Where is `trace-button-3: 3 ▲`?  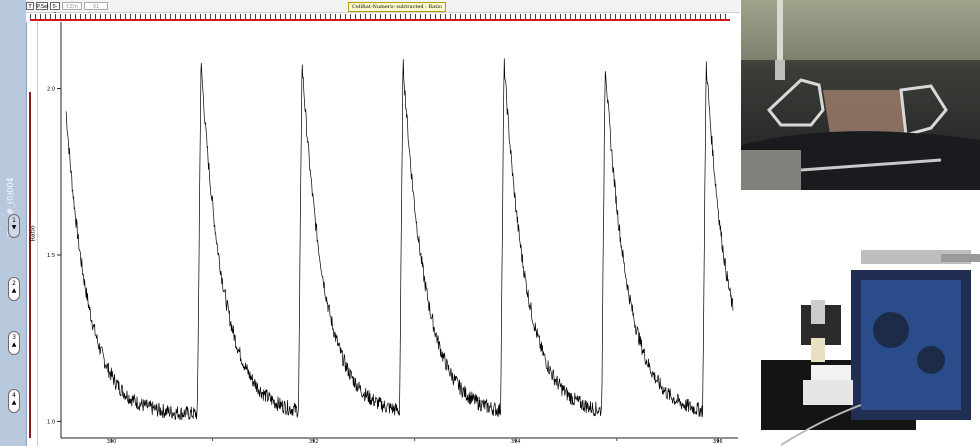 trace-button-3: 3 ▲ is located at coordinates (14, 343).